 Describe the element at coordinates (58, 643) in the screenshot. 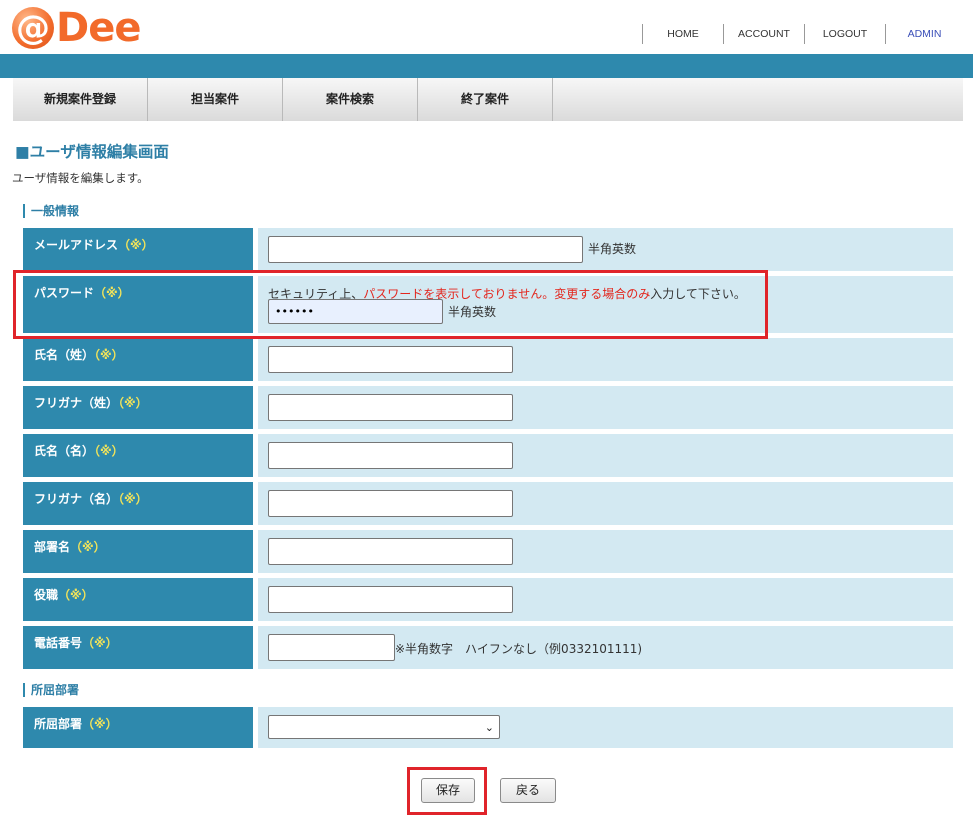

I see `phone-label-text: 電話番号` at that location.